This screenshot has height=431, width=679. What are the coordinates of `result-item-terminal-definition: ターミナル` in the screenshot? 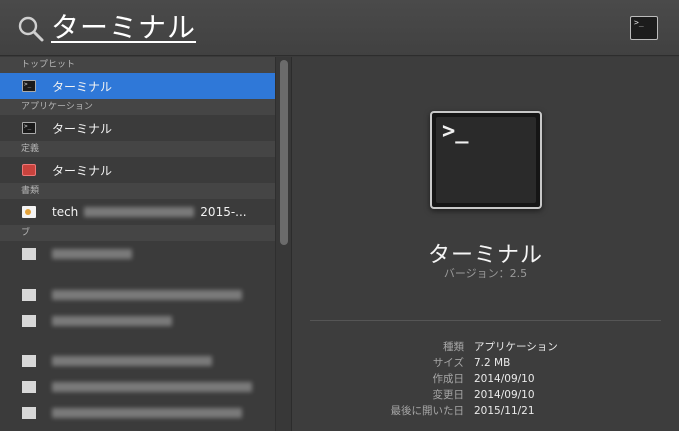 It's located at (137, 170).